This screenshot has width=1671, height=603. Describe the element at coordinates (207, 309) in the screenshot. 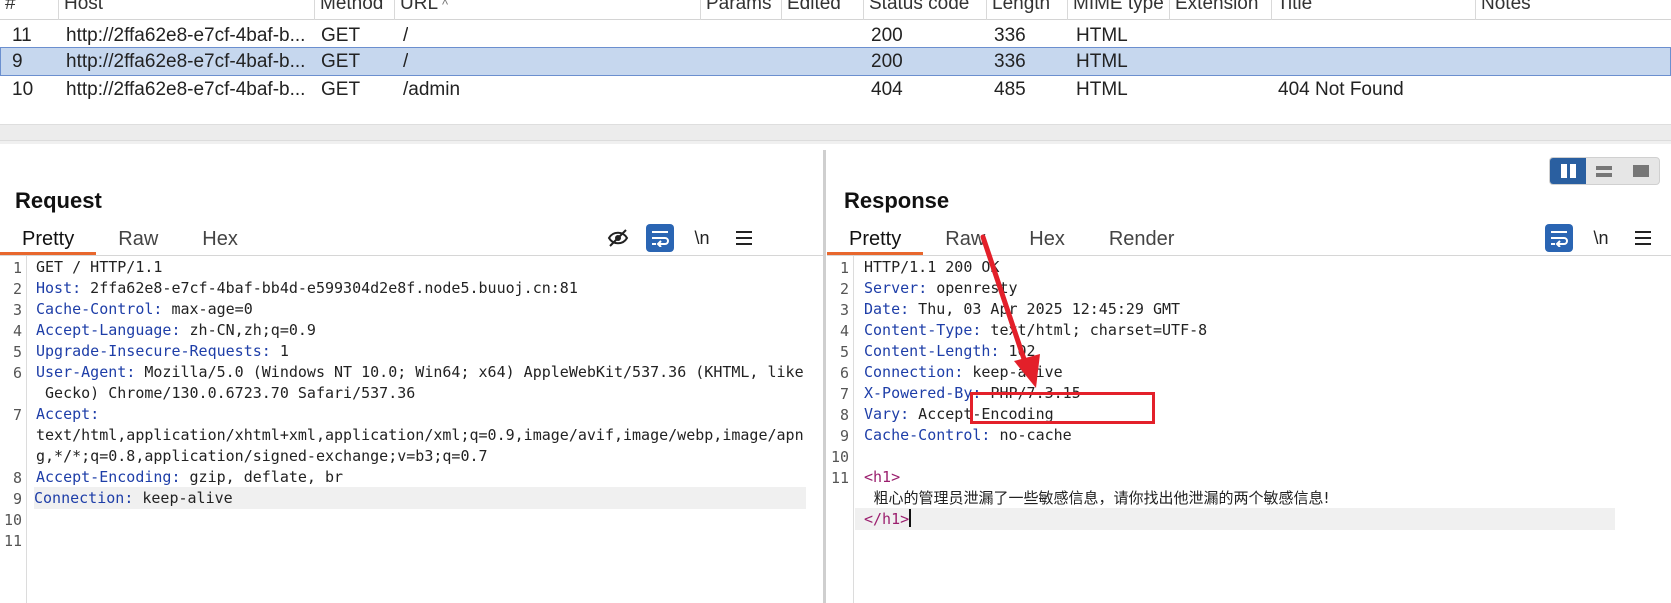

I see `header-value: max-age=0` at that location.